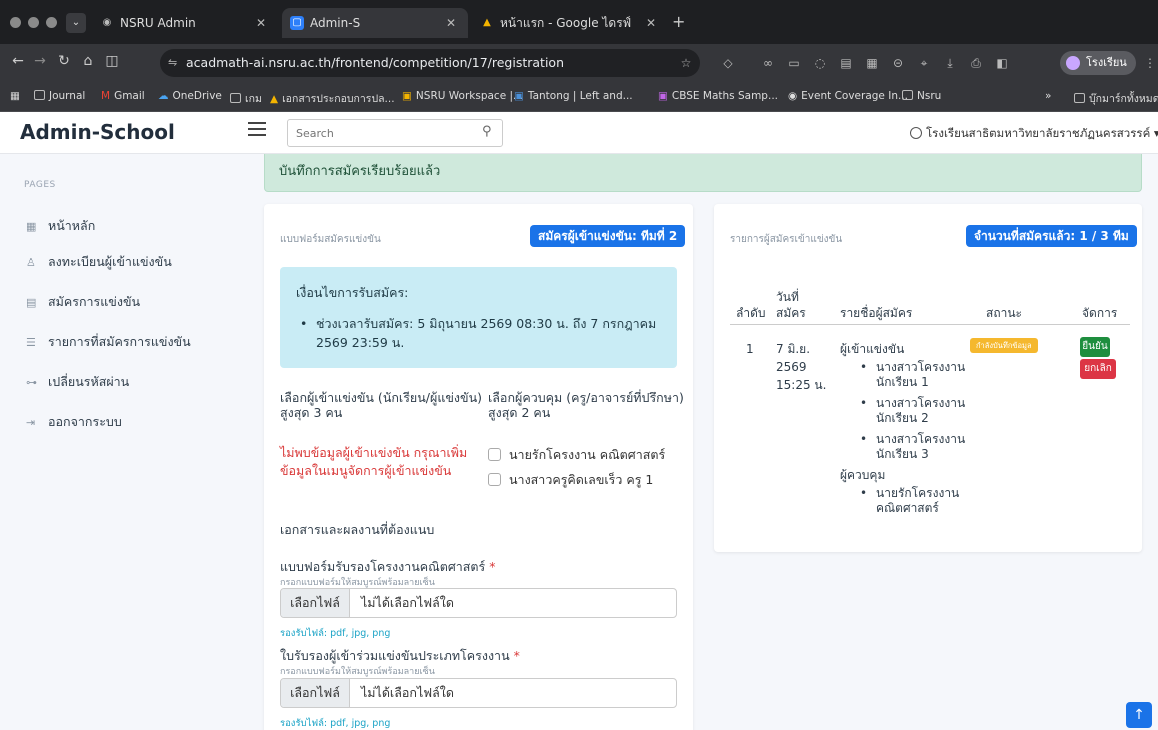  Describe the element at coordinates (97, 132) in the screenshot. I see `brand-logo: Admin-School` at that location.